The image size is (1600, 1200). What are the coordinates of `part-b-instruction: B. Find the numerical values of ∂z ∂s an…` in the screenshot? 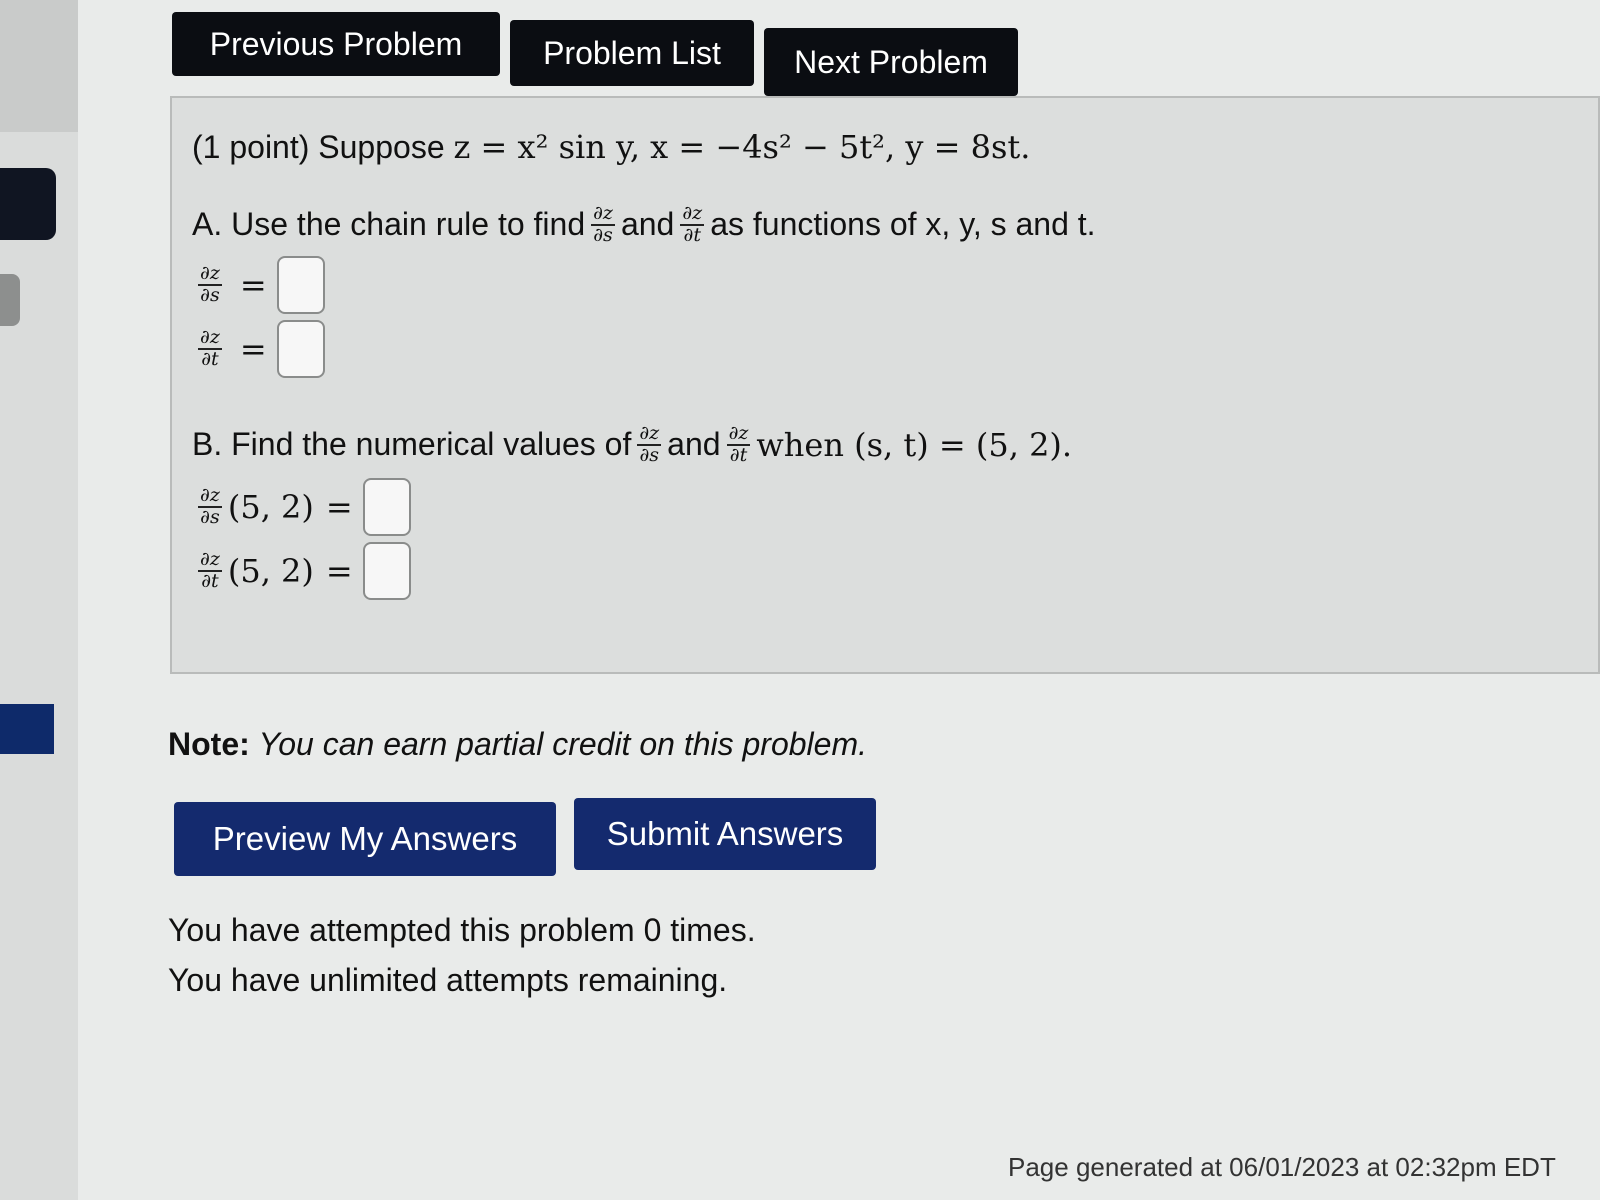 It's located at (632, 444).